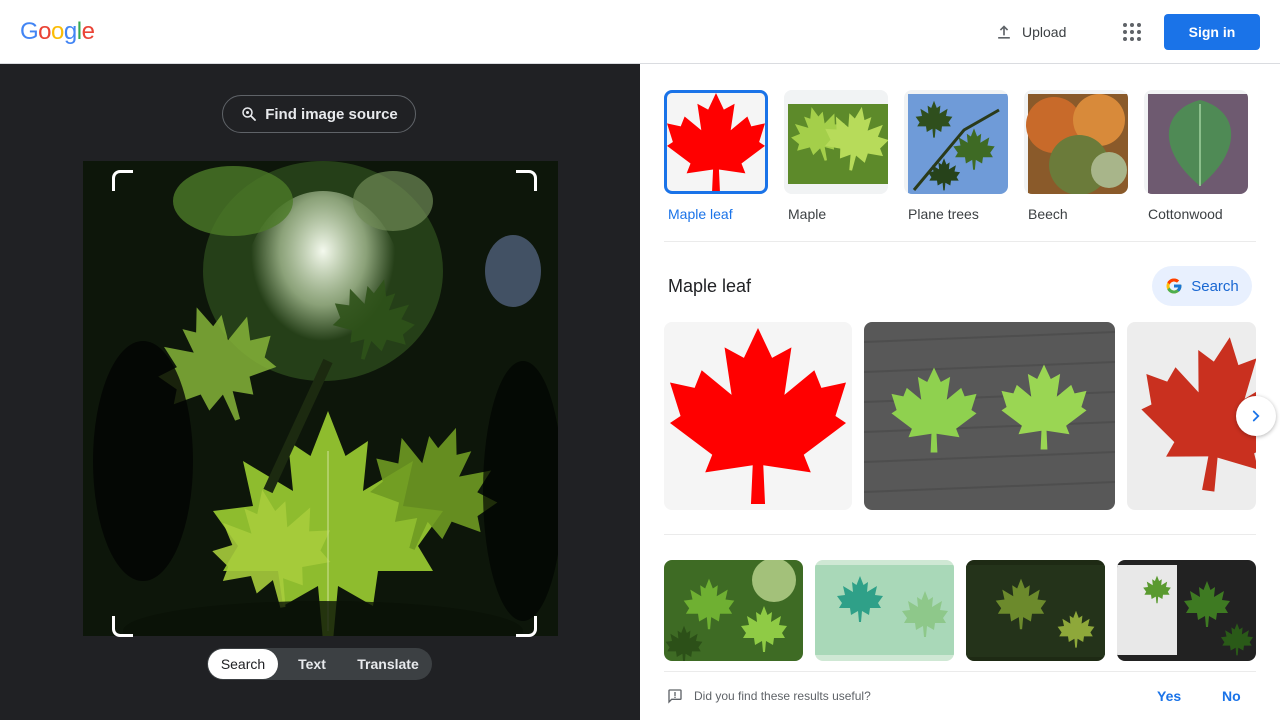  Describe the element at coordinates (388, 664) in the screenshot. I see `mode-translate-tab: Translate` at that location.